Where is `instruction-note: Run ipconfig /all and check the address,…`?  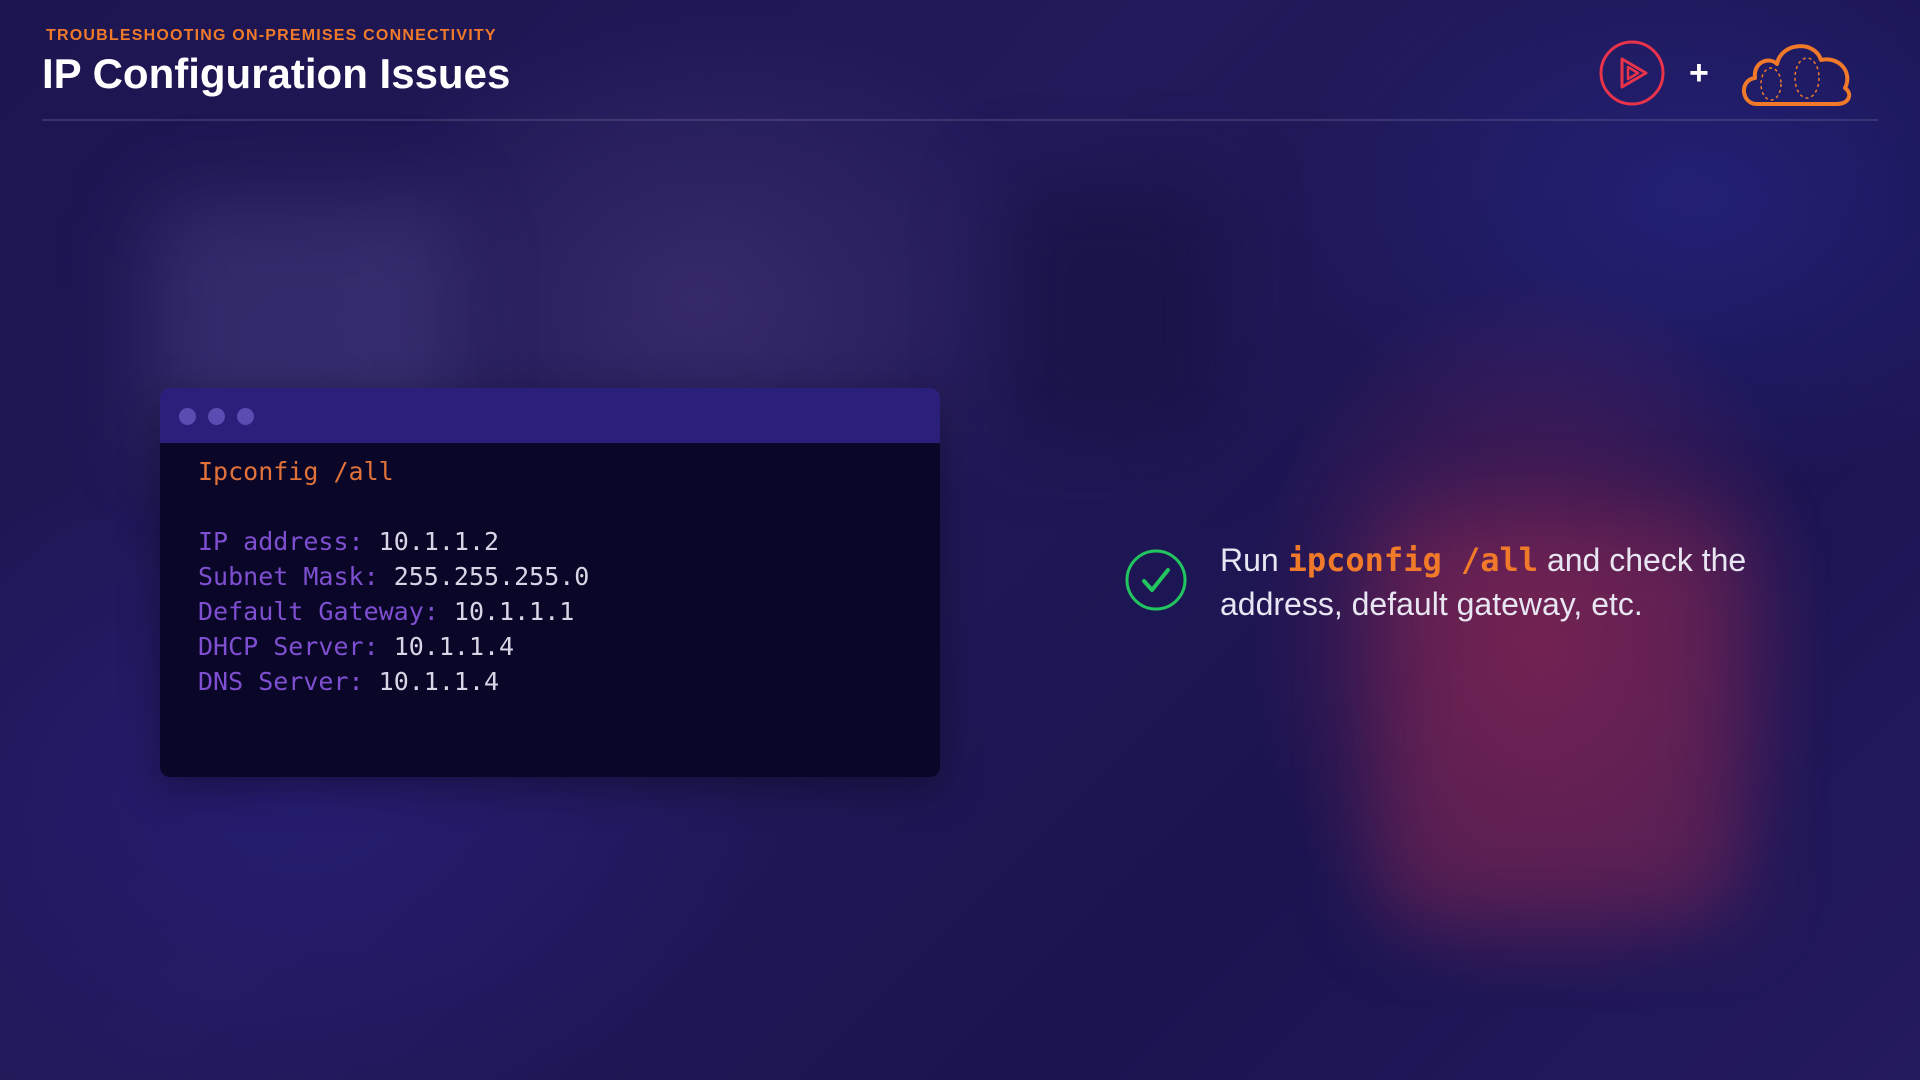
instruction-note: Run ipconfig /all and check the address,… is located at coordinates (1520, 582).